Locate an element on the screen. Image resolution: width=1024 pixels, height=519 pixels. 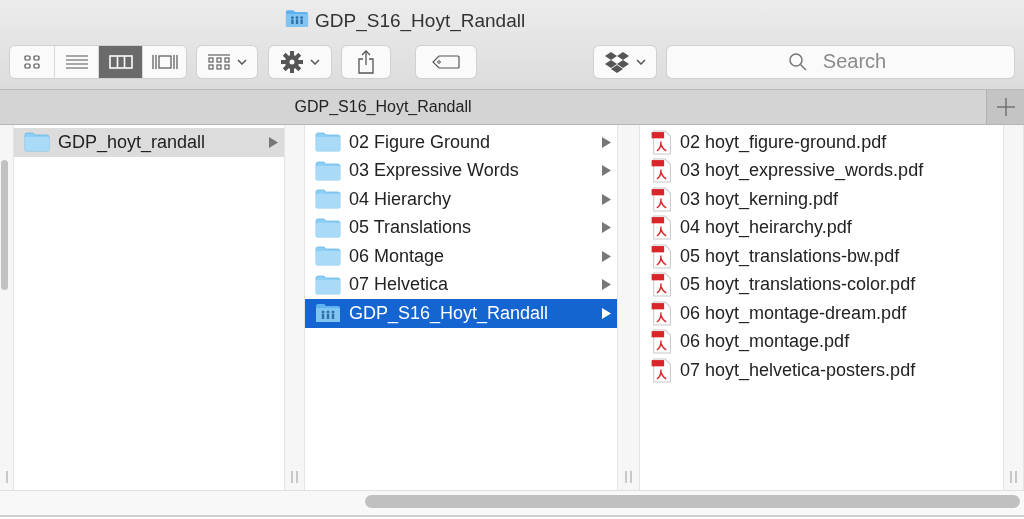
folder-row: 05 Translations is located at coordinates (461, 227).